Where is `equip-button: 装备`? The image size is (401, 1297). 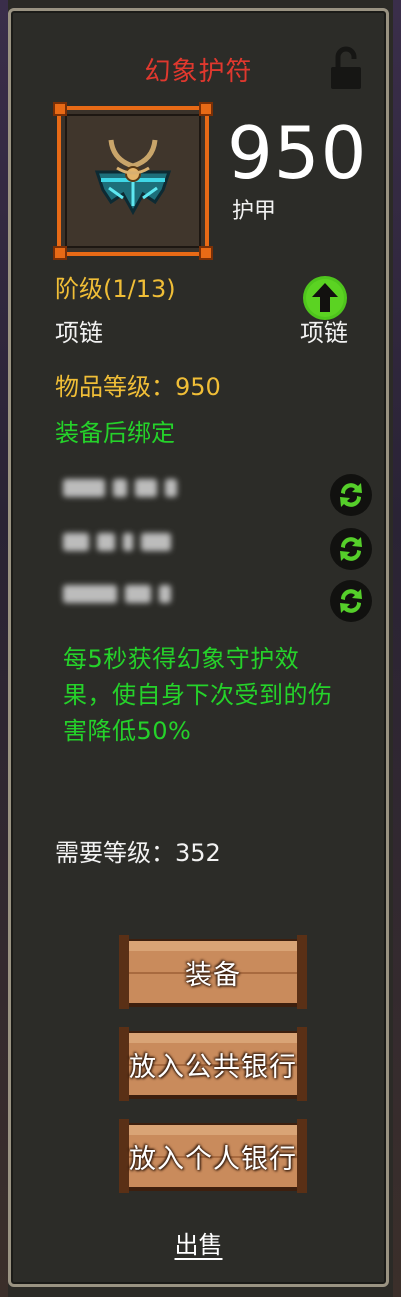 equip-button: 装备 is located at coordinates (213, 972).